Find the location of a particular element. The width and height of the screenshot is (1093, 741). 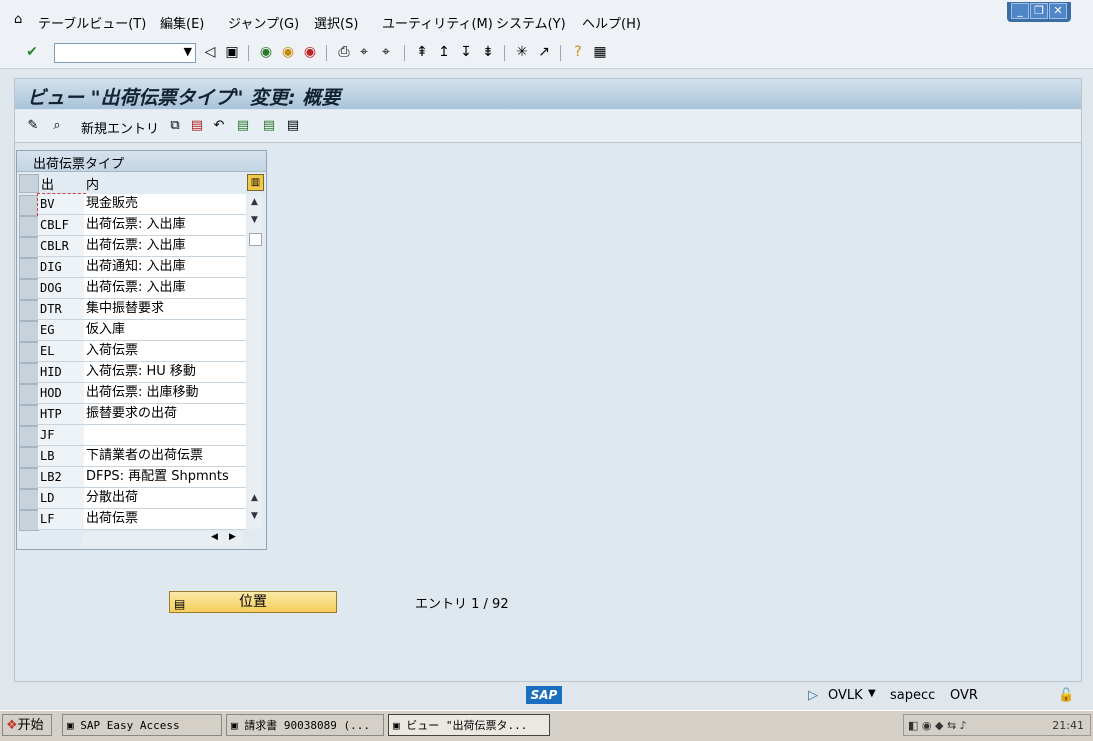

start-button: ❖开始 is located at coordinates (27, 725).